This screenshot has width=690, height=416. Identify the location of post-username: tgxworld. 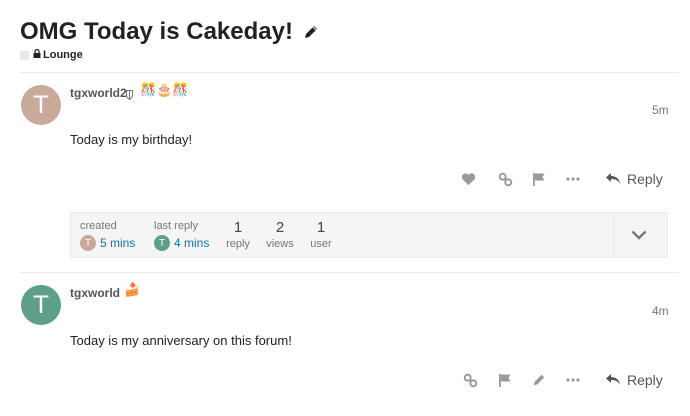
(95, 293).